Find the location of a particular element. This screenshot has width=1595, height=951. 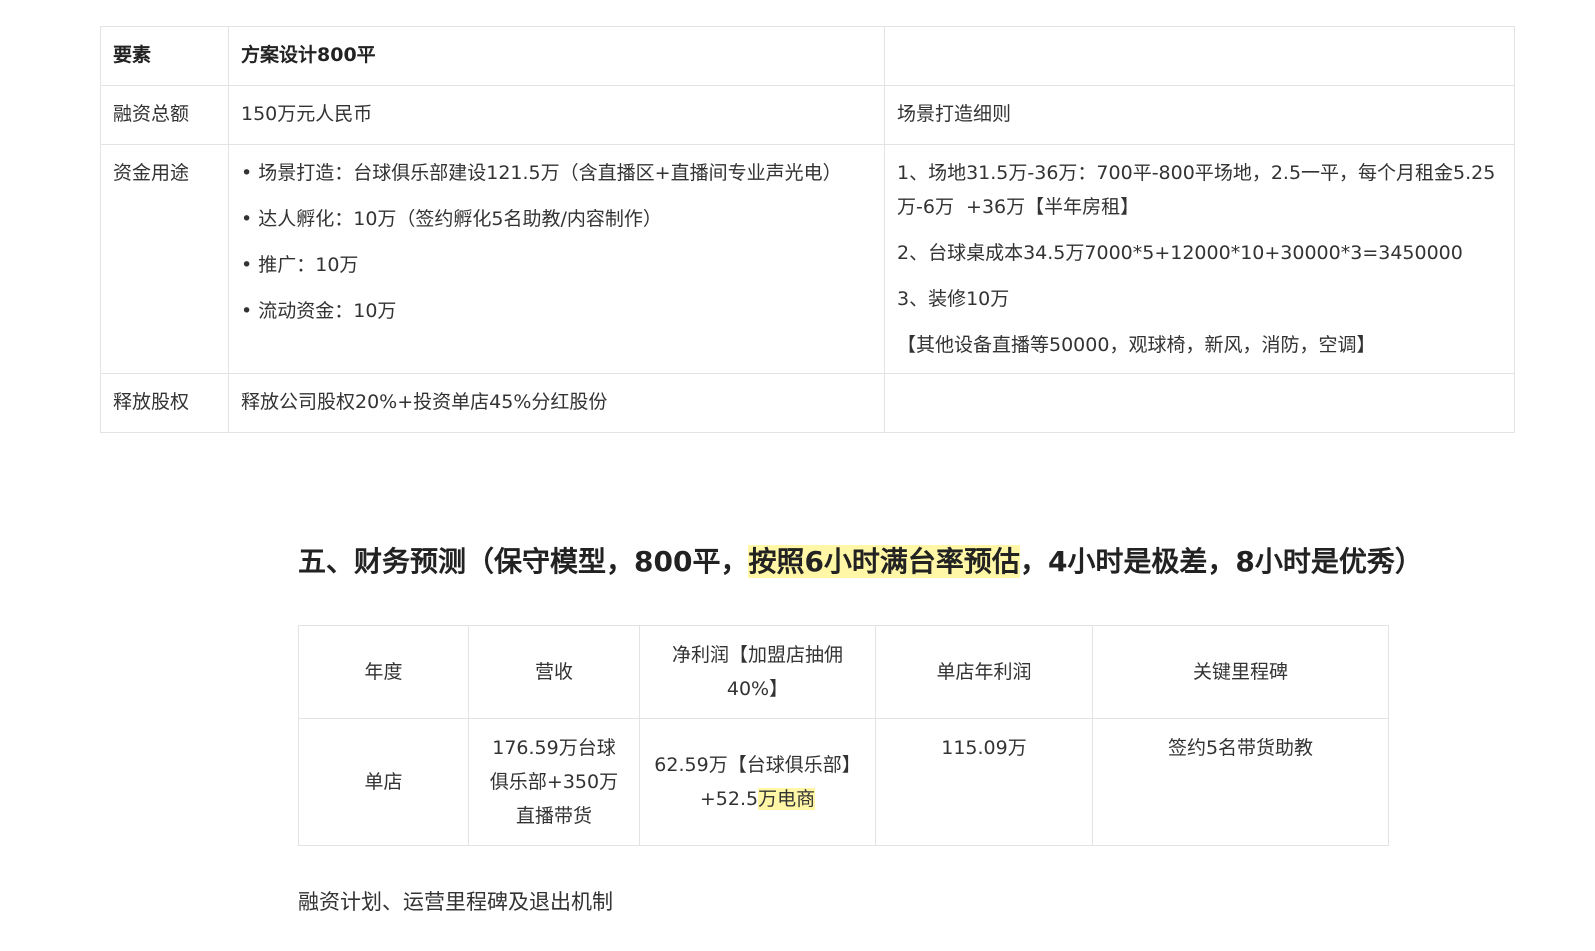

heading-text-post: ，4小时是极差，8小时是优秀） is located at coordinates (1221, 561).